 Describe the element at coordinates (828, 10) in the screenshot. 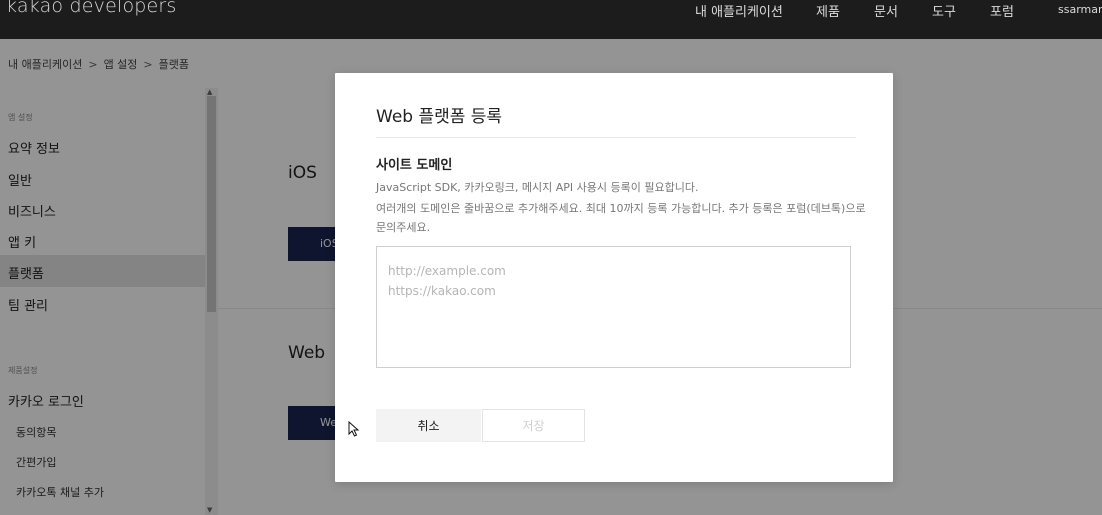

I see `nav-products: 제품` at that location.